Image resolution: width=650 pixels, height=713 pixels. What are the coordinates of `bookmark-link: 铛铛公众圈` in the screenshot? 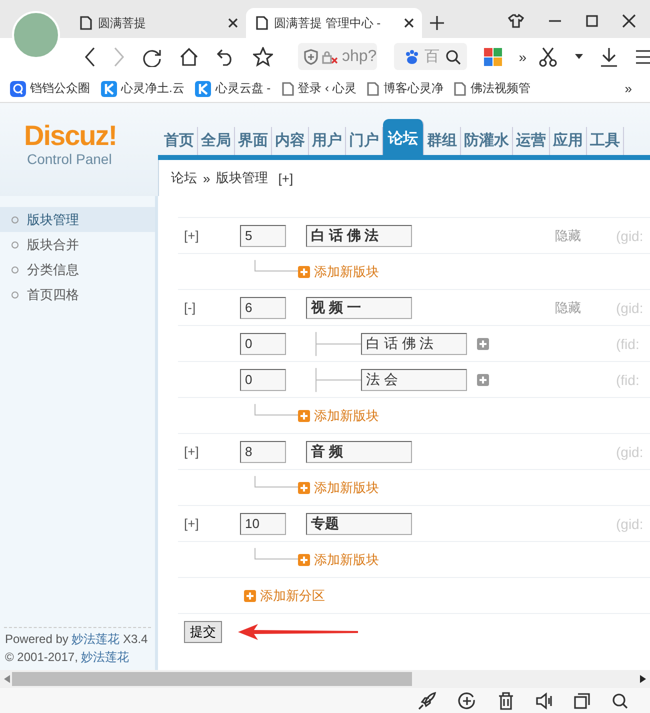 It's located at (50, 88).